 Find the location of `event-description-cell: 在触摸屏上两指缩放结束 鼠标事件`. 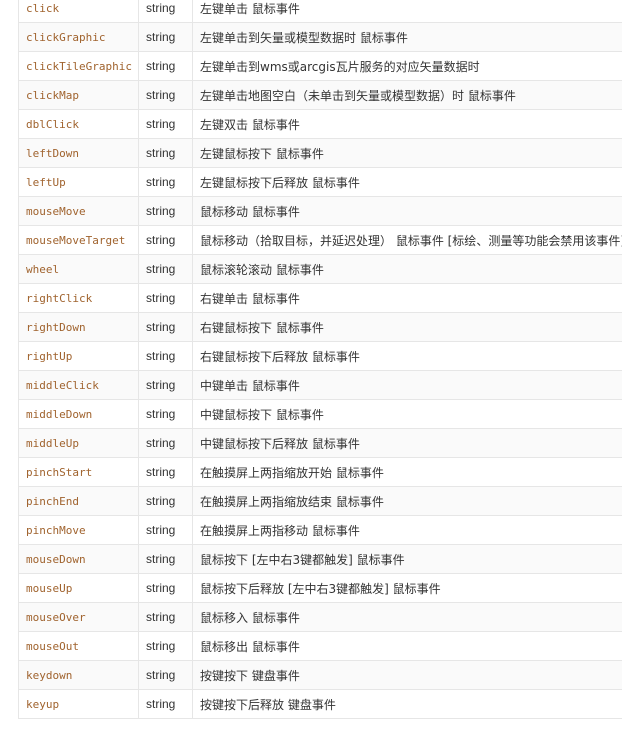

event-description-cell: 在触摸屏上两指缩放结束 鼠标事件 is located at coordinates (407, 501).